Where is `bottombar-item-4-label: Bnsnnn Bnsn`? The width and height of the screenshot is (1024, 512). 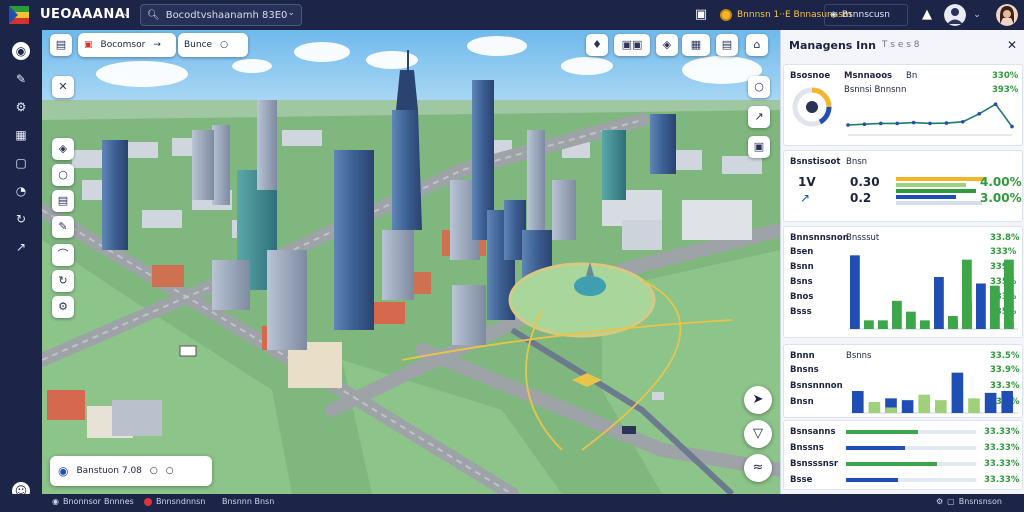
bottombar-item-4-label: Bnsnnn Bnsn is located at coordinates (248, 501).